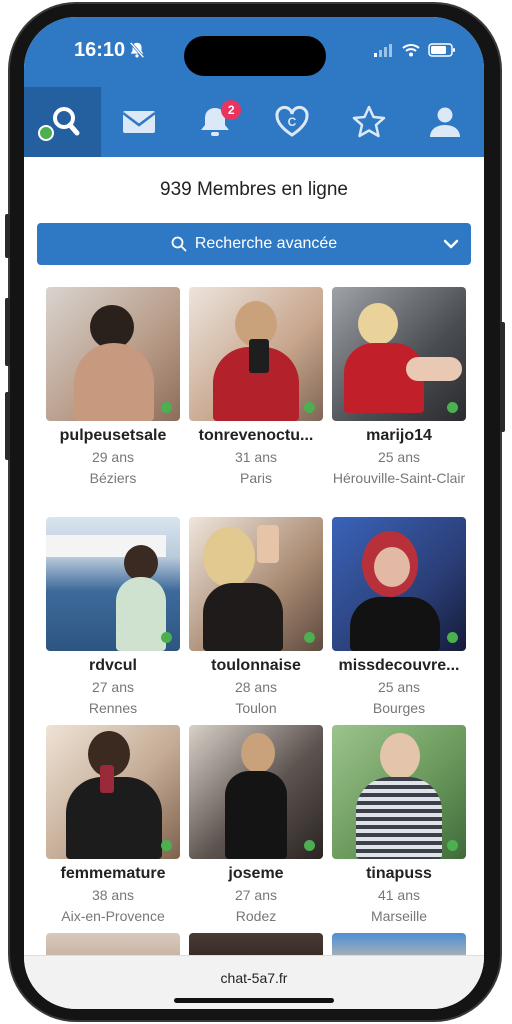 This screenshot has width=512, height=1024. I want to click on member-card: joseme 27 ans Rodez, so click(256, 826).